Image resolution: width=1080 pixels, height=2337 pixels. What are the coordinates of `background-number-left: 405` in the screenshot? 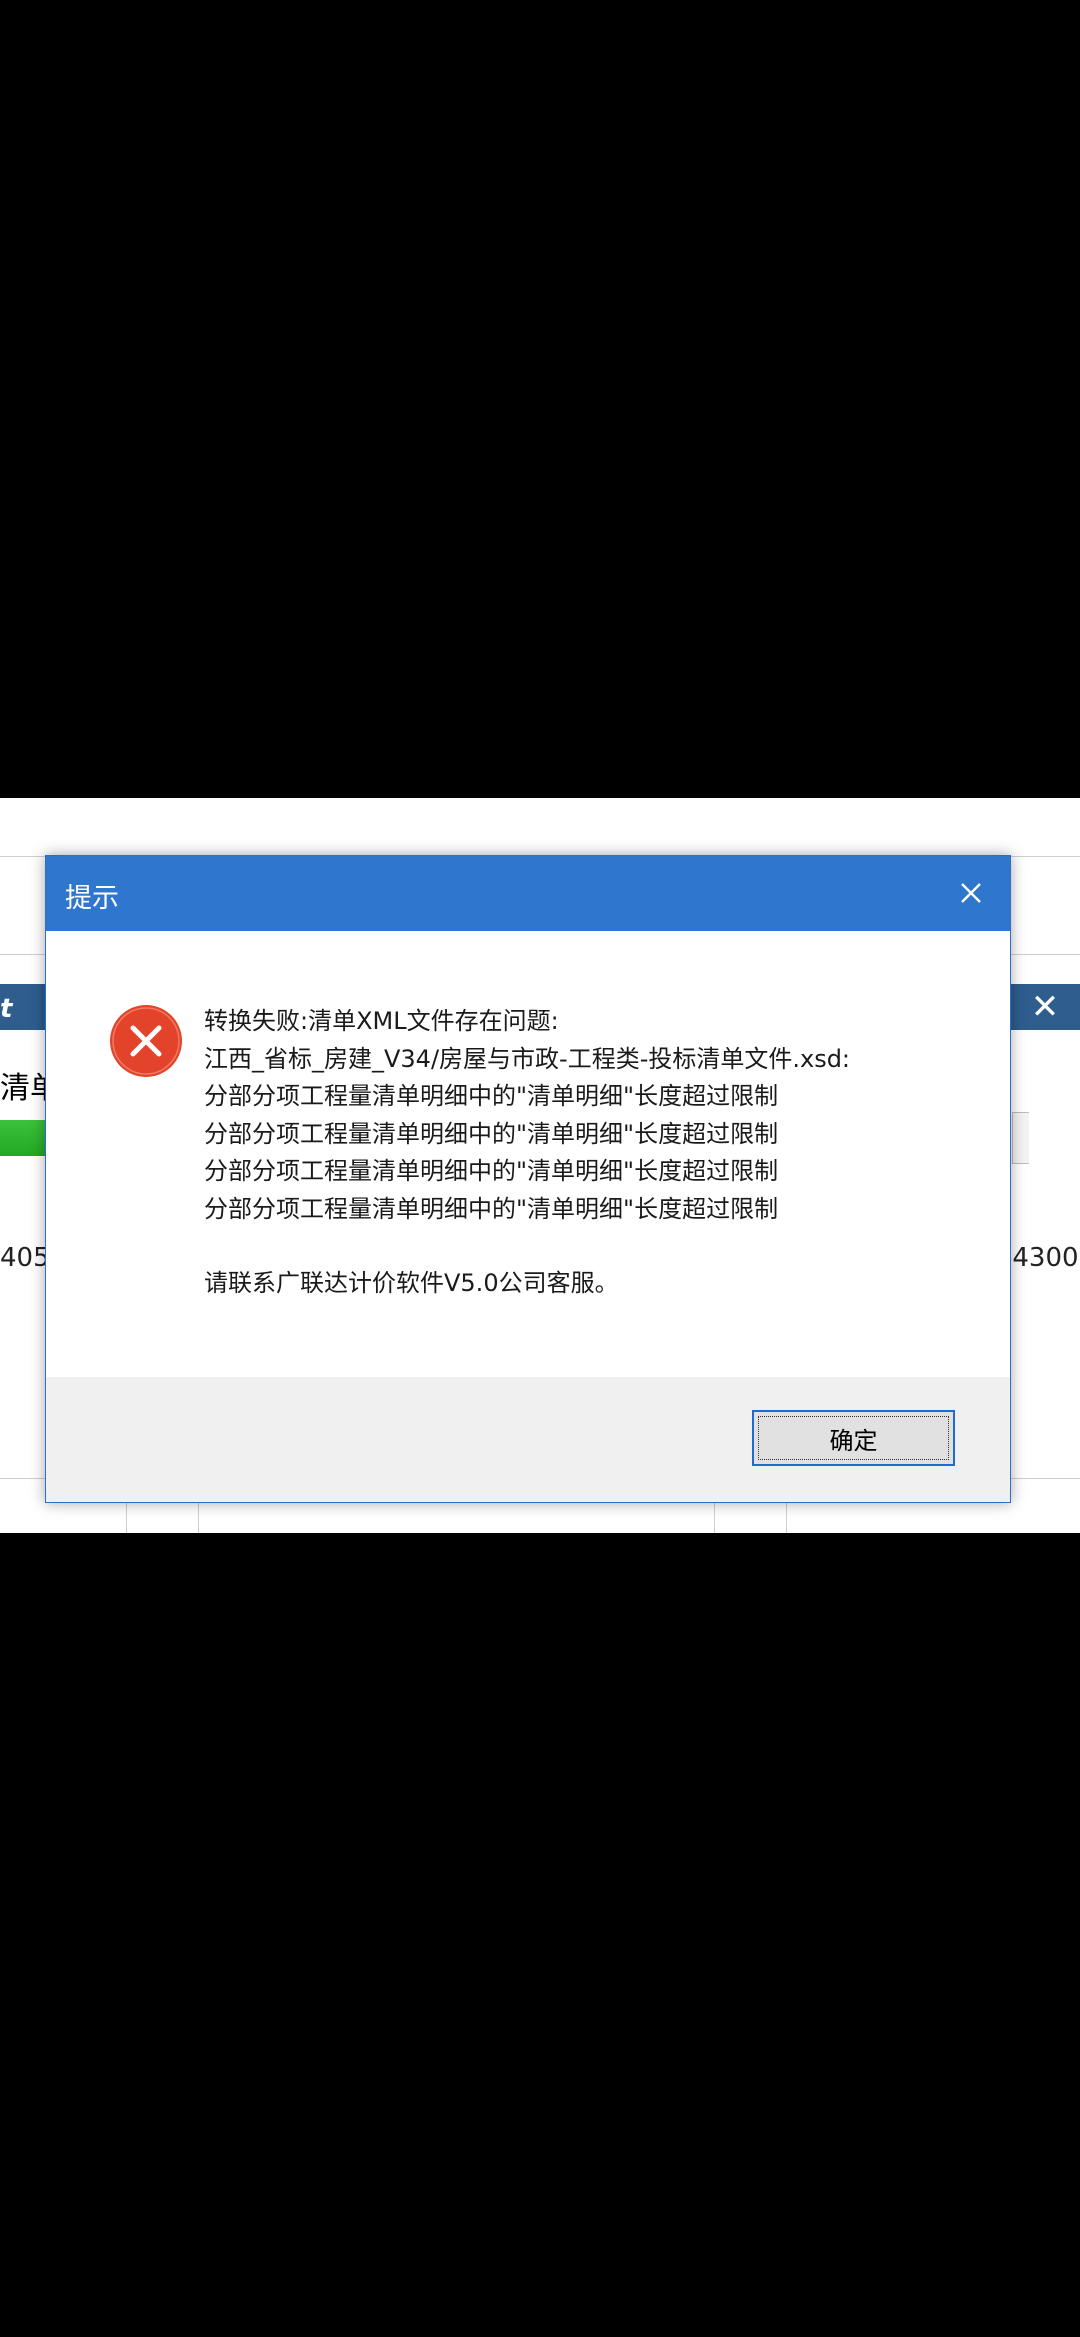 It's located at (25, 1258).